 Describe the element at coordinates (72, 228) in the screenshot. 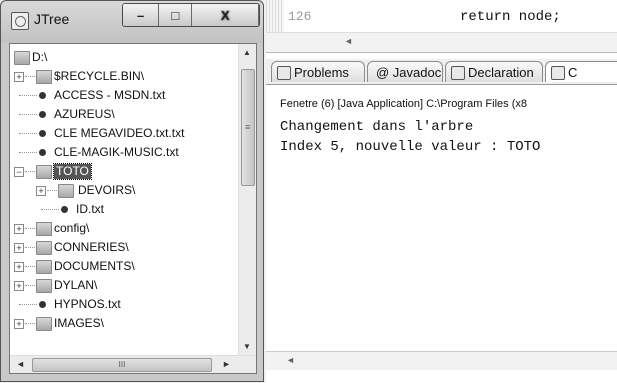

I see `tree-node-label: config\` at that location.